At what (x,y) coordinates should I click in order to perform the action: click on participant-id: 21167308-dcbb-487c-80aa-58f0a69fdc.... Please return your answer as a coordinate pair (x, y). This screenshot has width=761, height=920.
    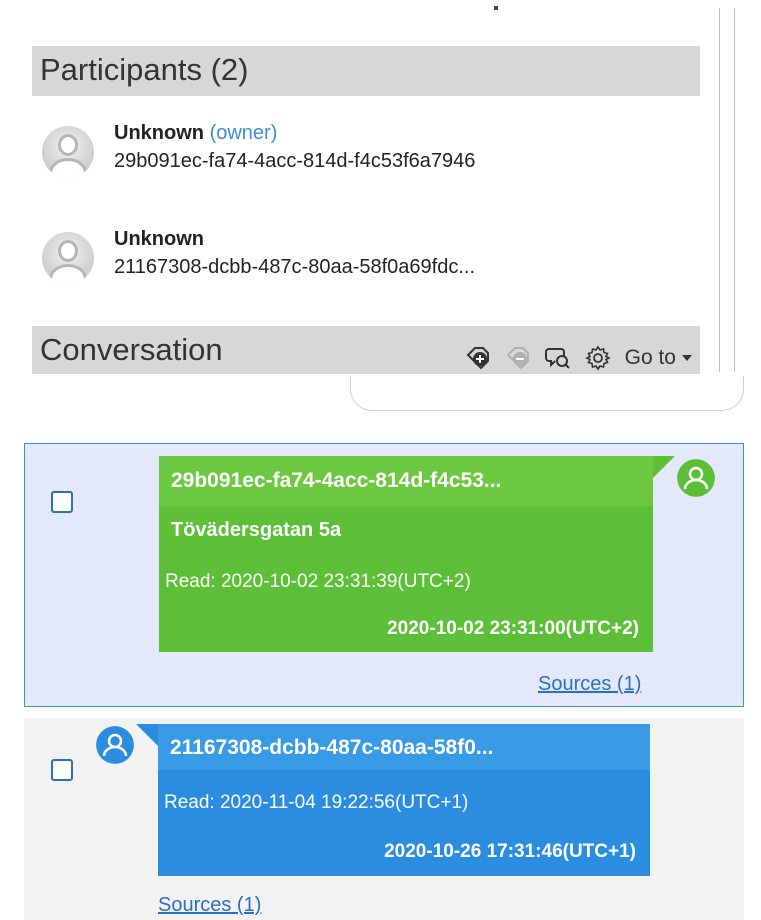
    Looking at the image, I should click on (295, 267).